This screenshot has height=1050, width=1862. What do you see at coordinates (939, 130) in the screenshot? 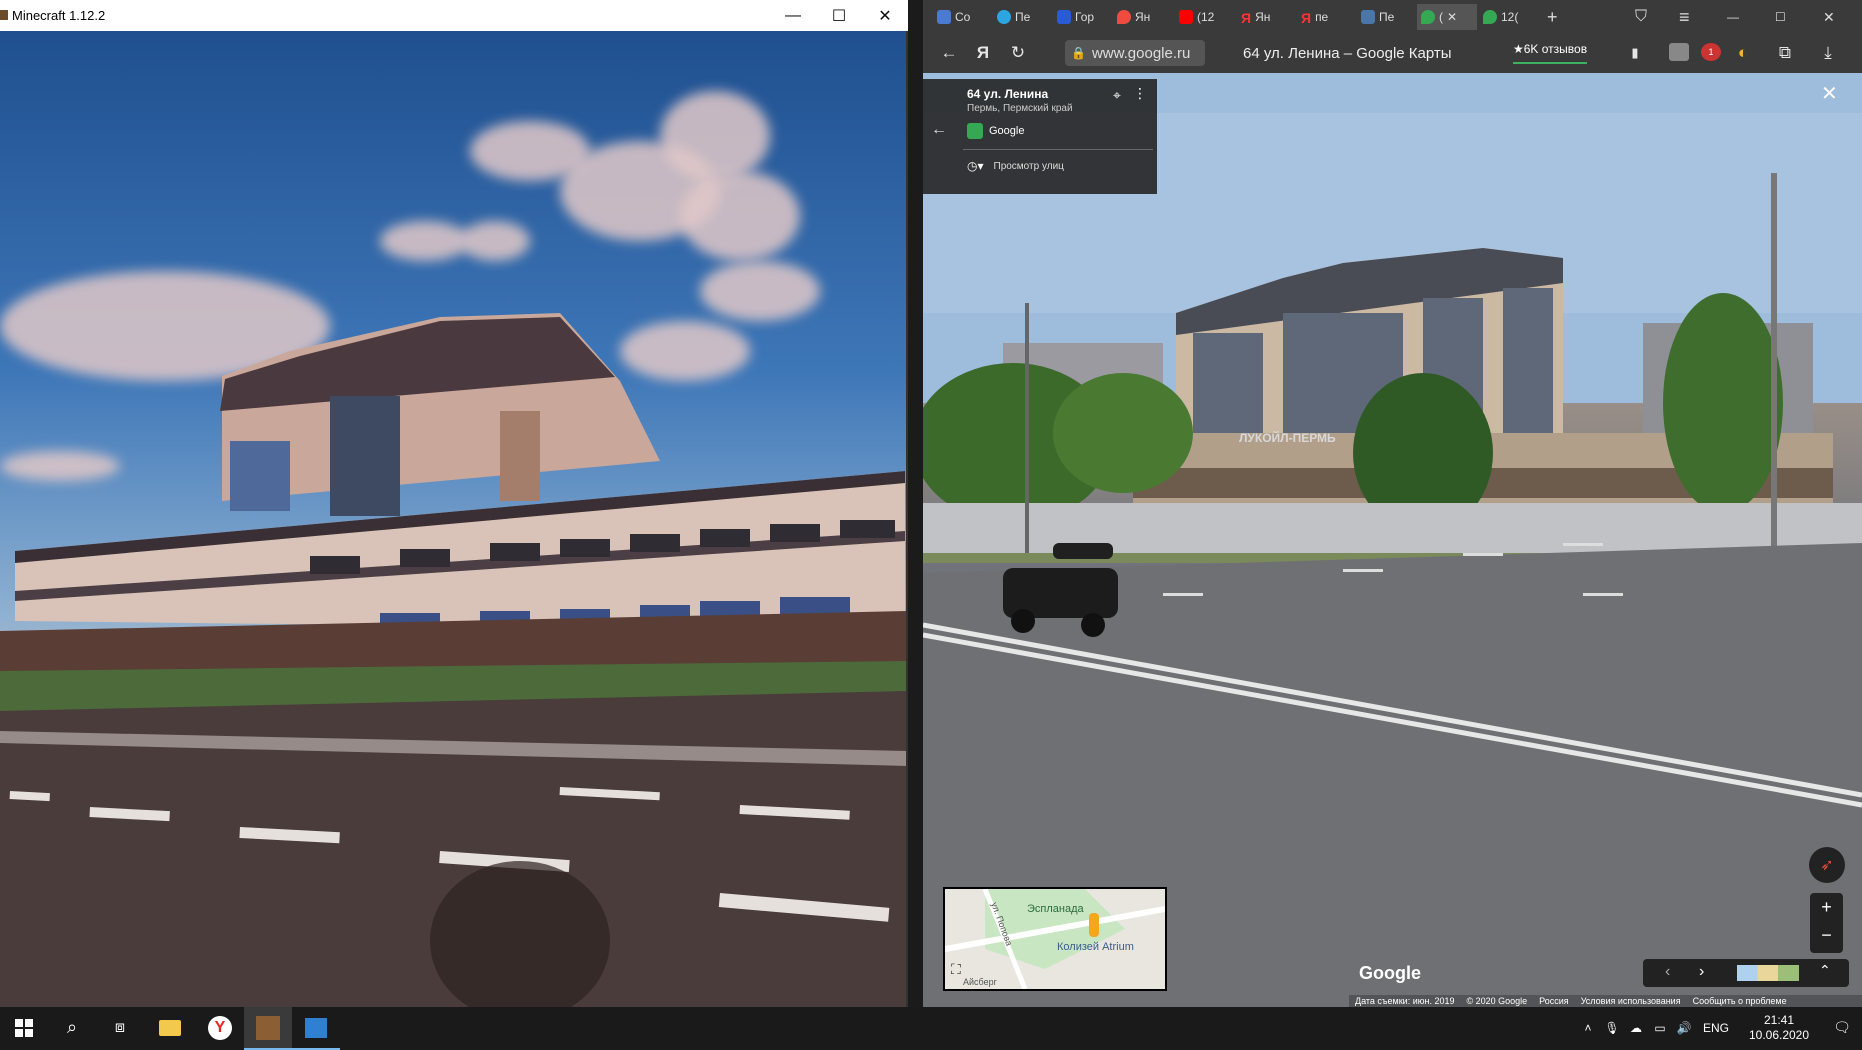
I see `back-arrow-icon: ←` at bounding box center [939, 130].